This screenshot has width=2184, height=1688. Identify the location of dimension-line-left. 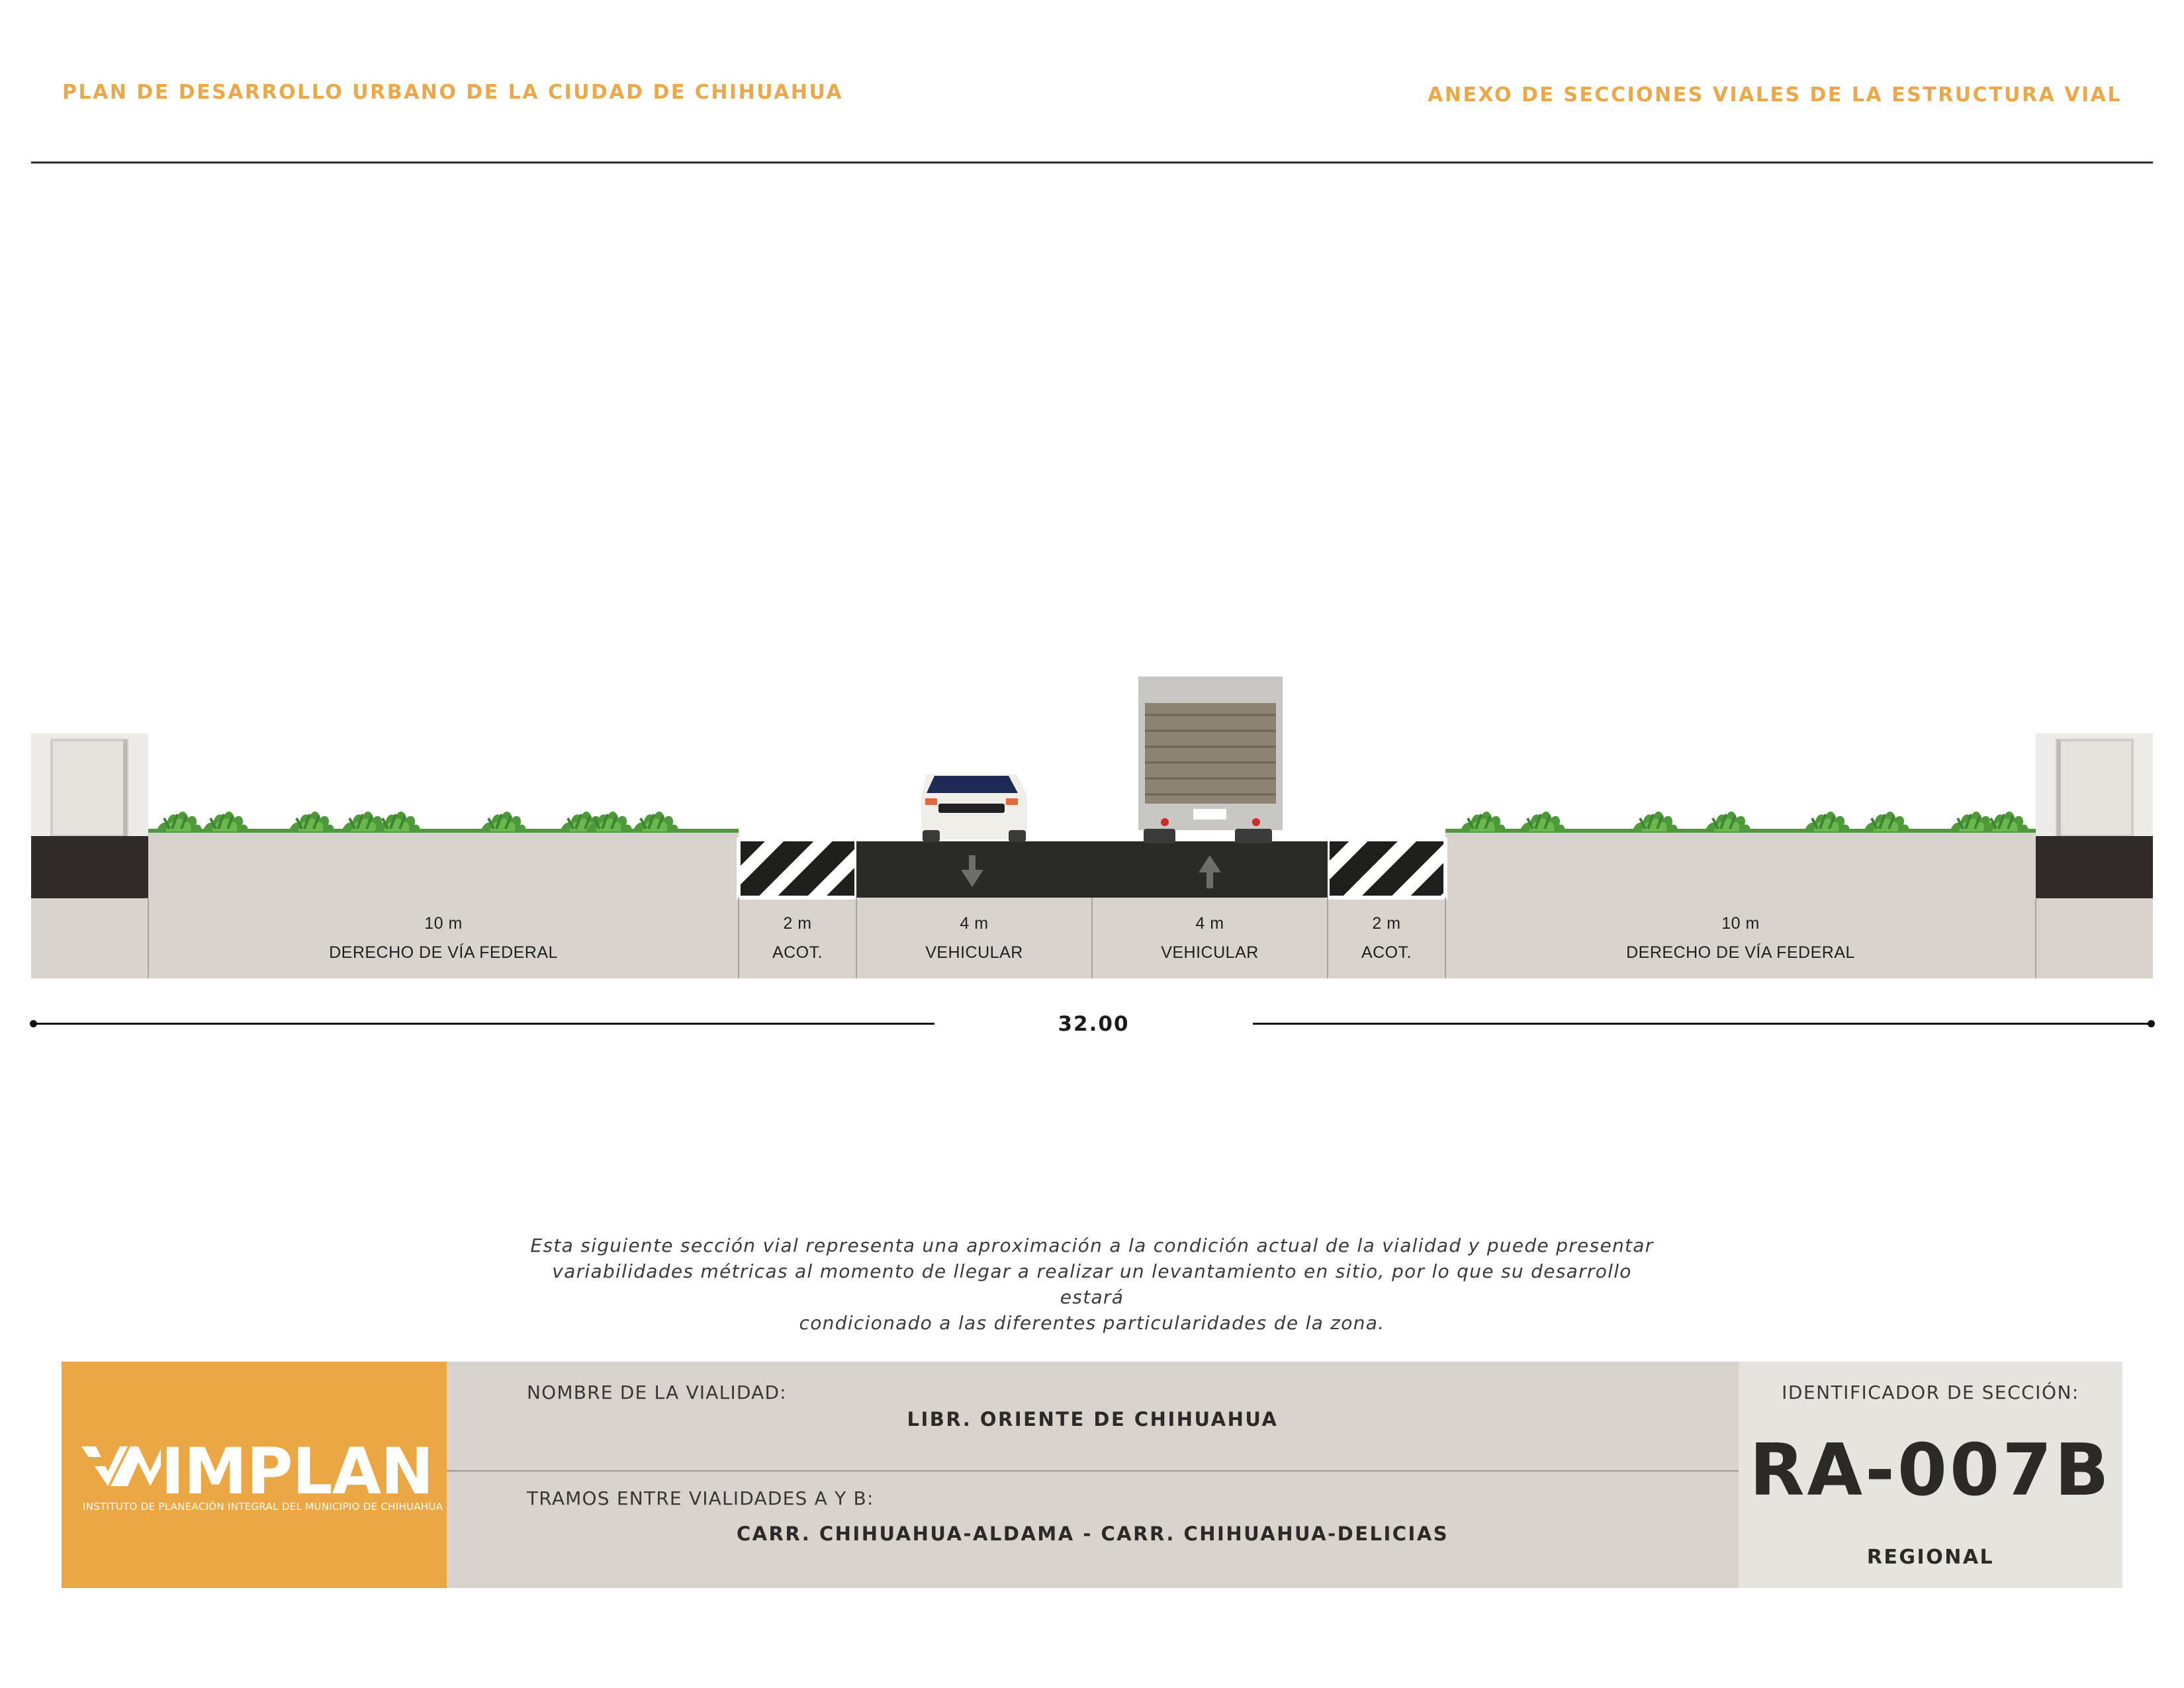
(483, 1024).